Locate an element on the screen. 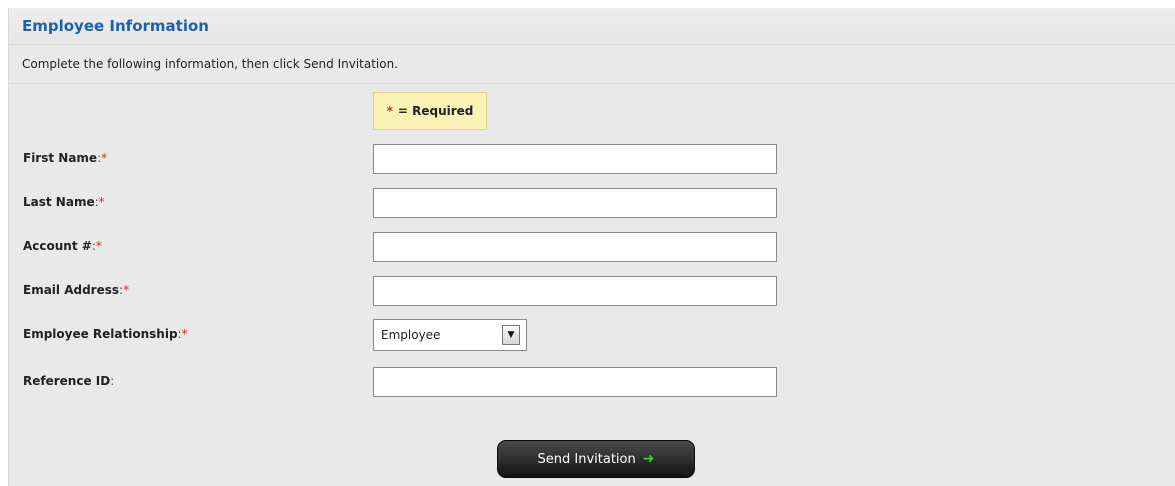 Image resolution: width=1175 pixels, height=486 pixels. panel-title: Employee Information is located at coordinates (115, 26).